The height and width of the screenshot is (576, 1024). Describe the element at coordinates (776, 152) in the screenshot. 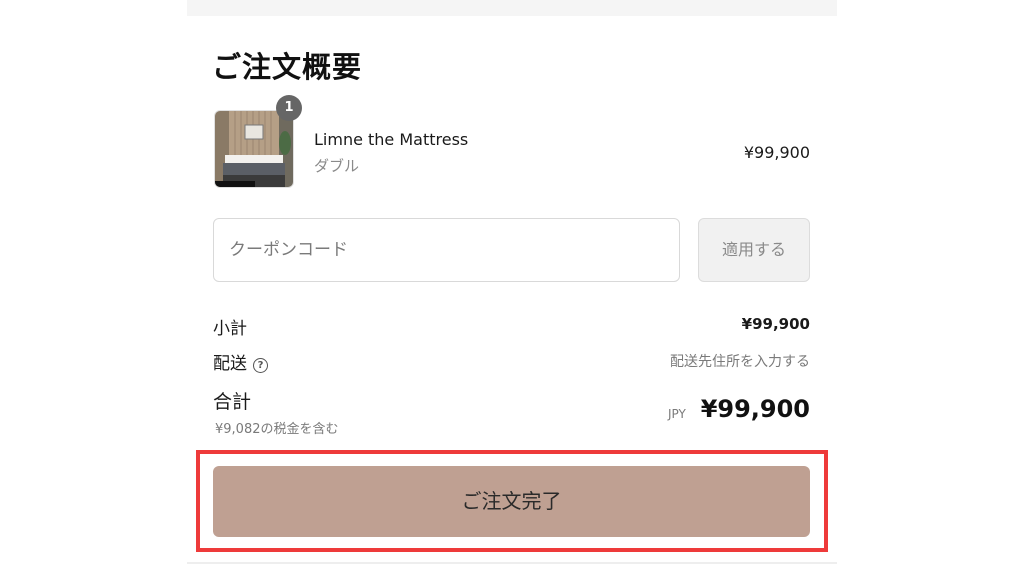

I see `product-price: ¥99,900` at that location.